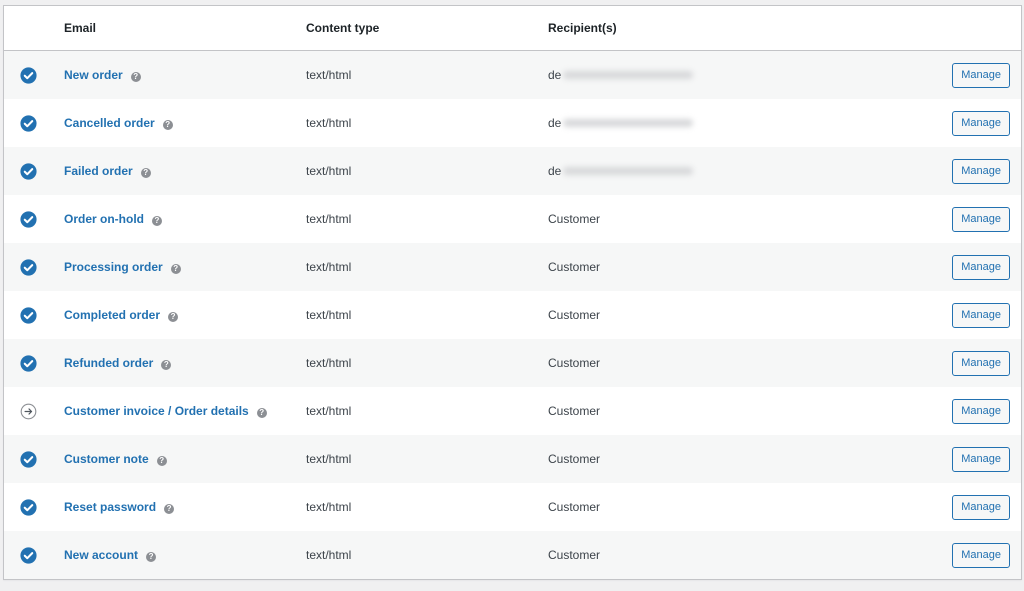 This screenshot has width=1024, height=591. Describe the element at coordinates (28, 411) in the screenshot. I see `arrow-right-circle-icon` at that location.